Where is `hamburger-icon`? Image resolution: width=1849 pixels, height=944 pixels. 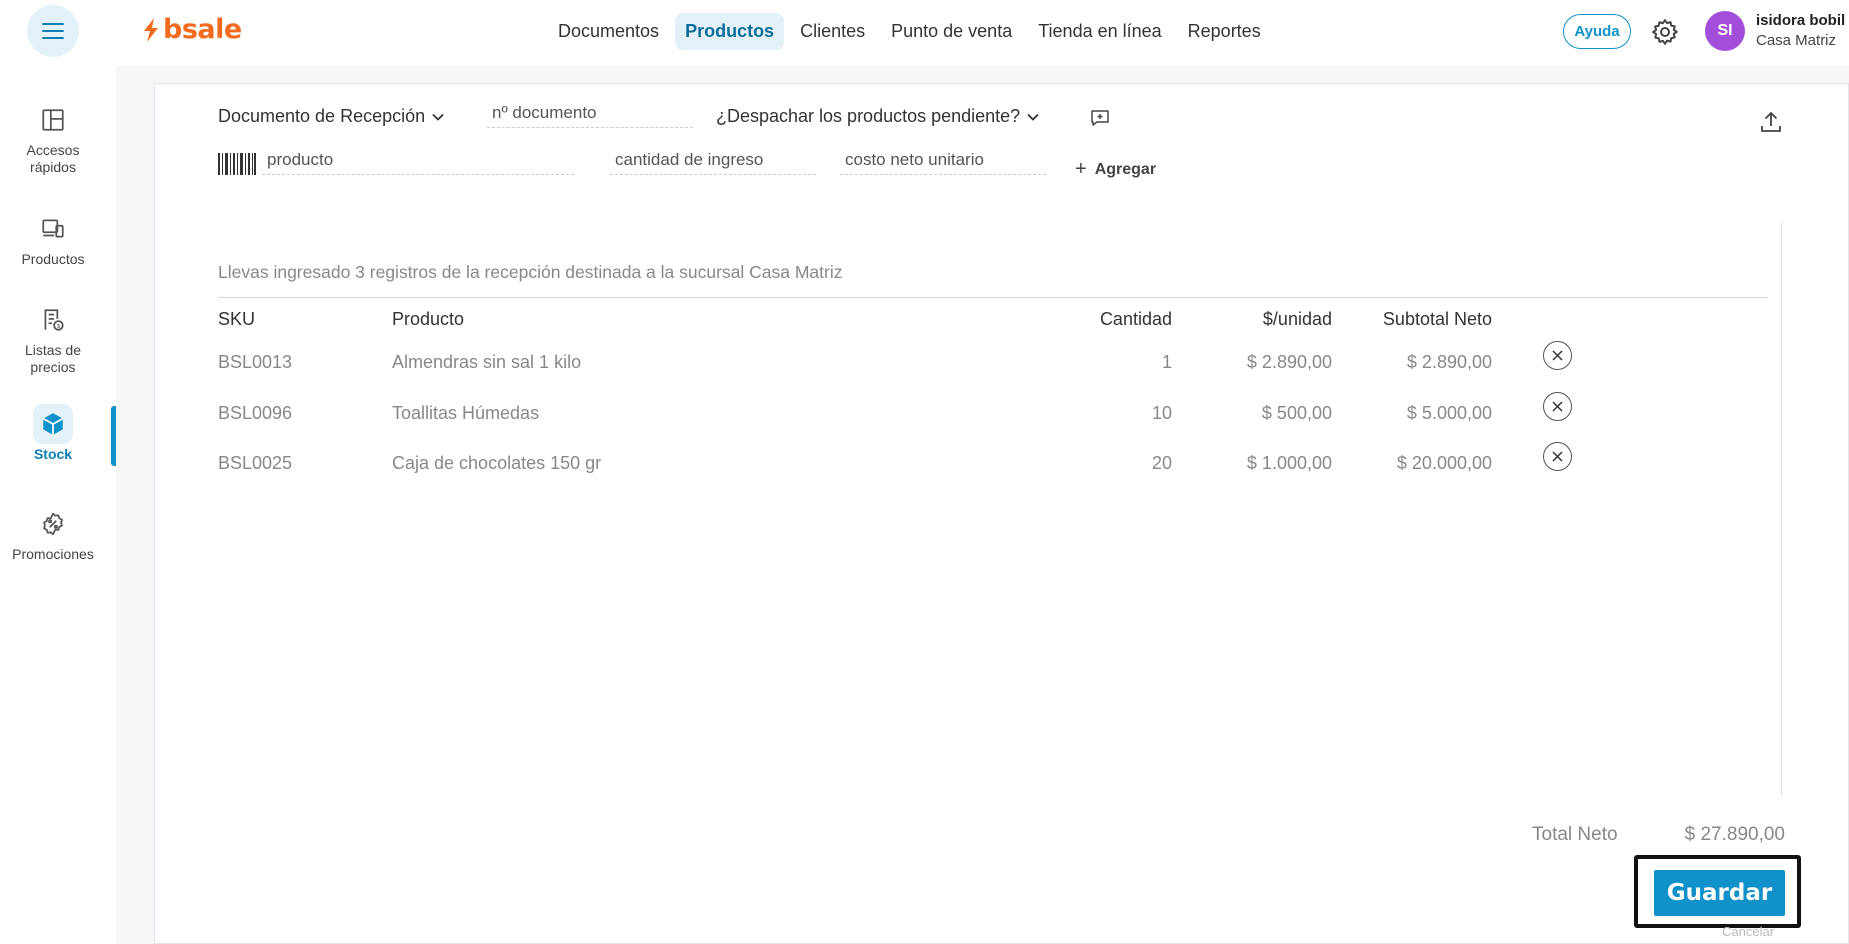
hamburger-icon is located at coordinates (53, 31).